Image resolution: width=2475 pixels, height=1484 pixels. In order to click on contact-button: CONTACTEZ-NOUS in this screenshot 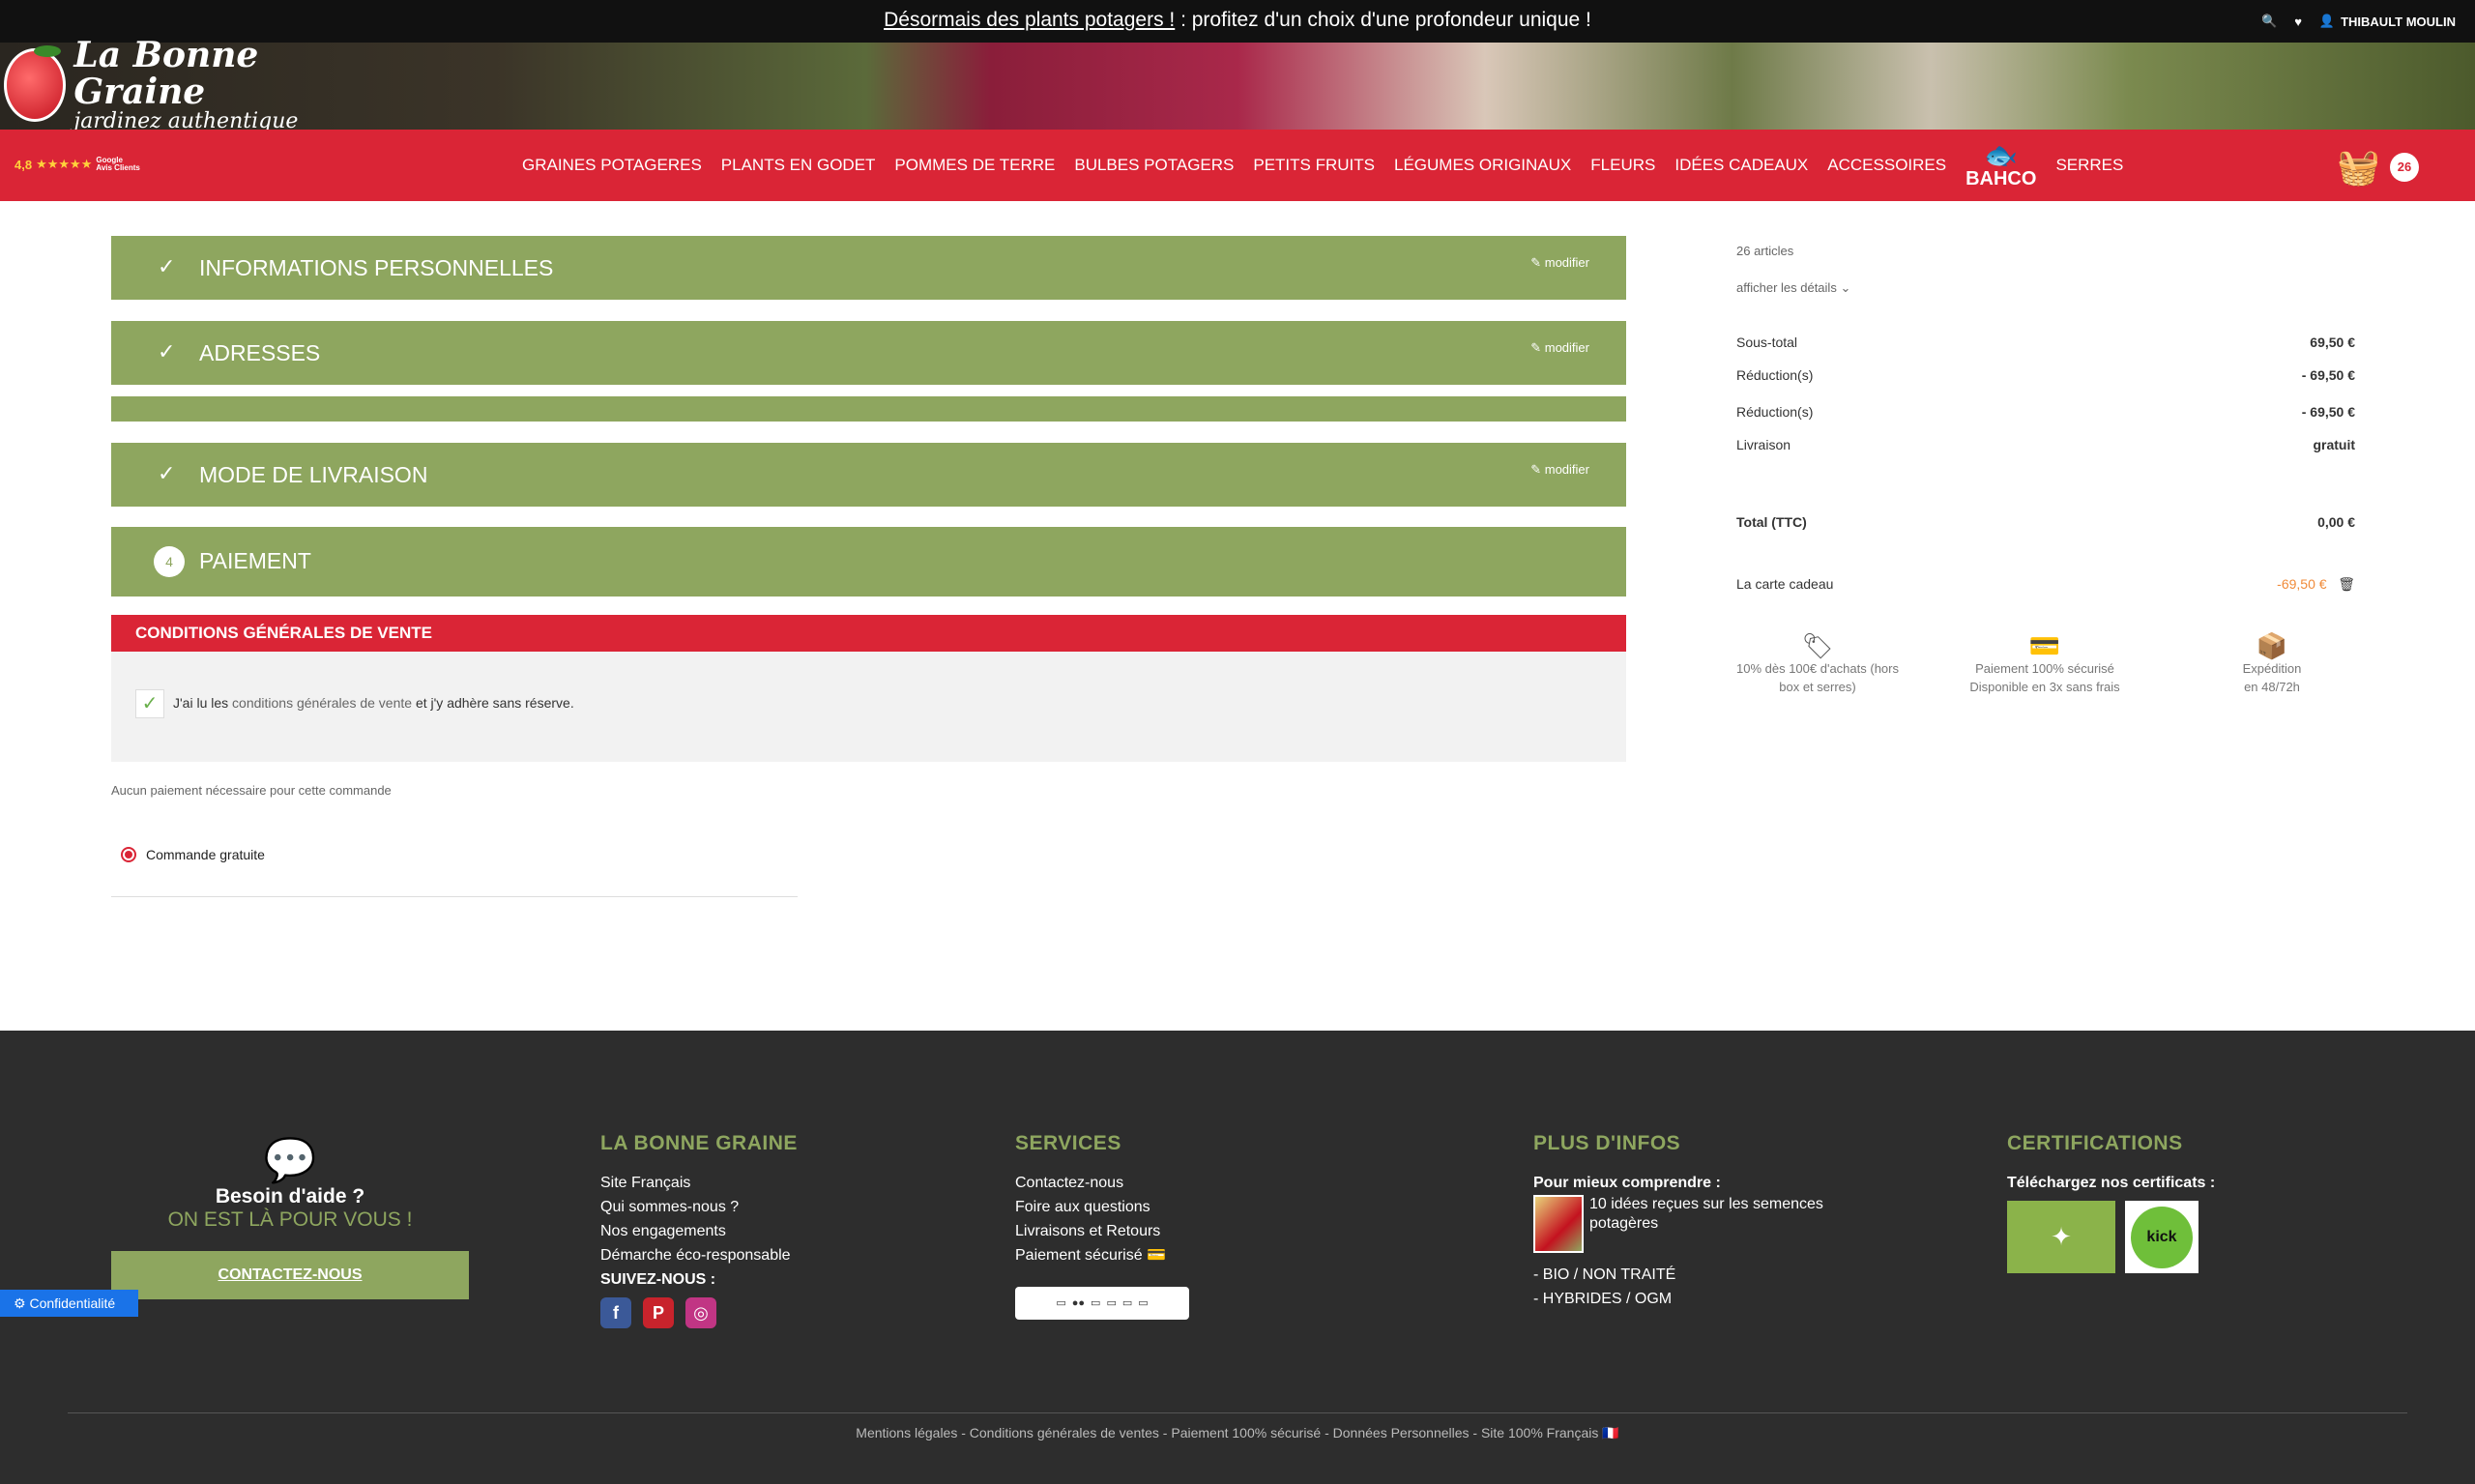, I will do `click(290, 1275)`.